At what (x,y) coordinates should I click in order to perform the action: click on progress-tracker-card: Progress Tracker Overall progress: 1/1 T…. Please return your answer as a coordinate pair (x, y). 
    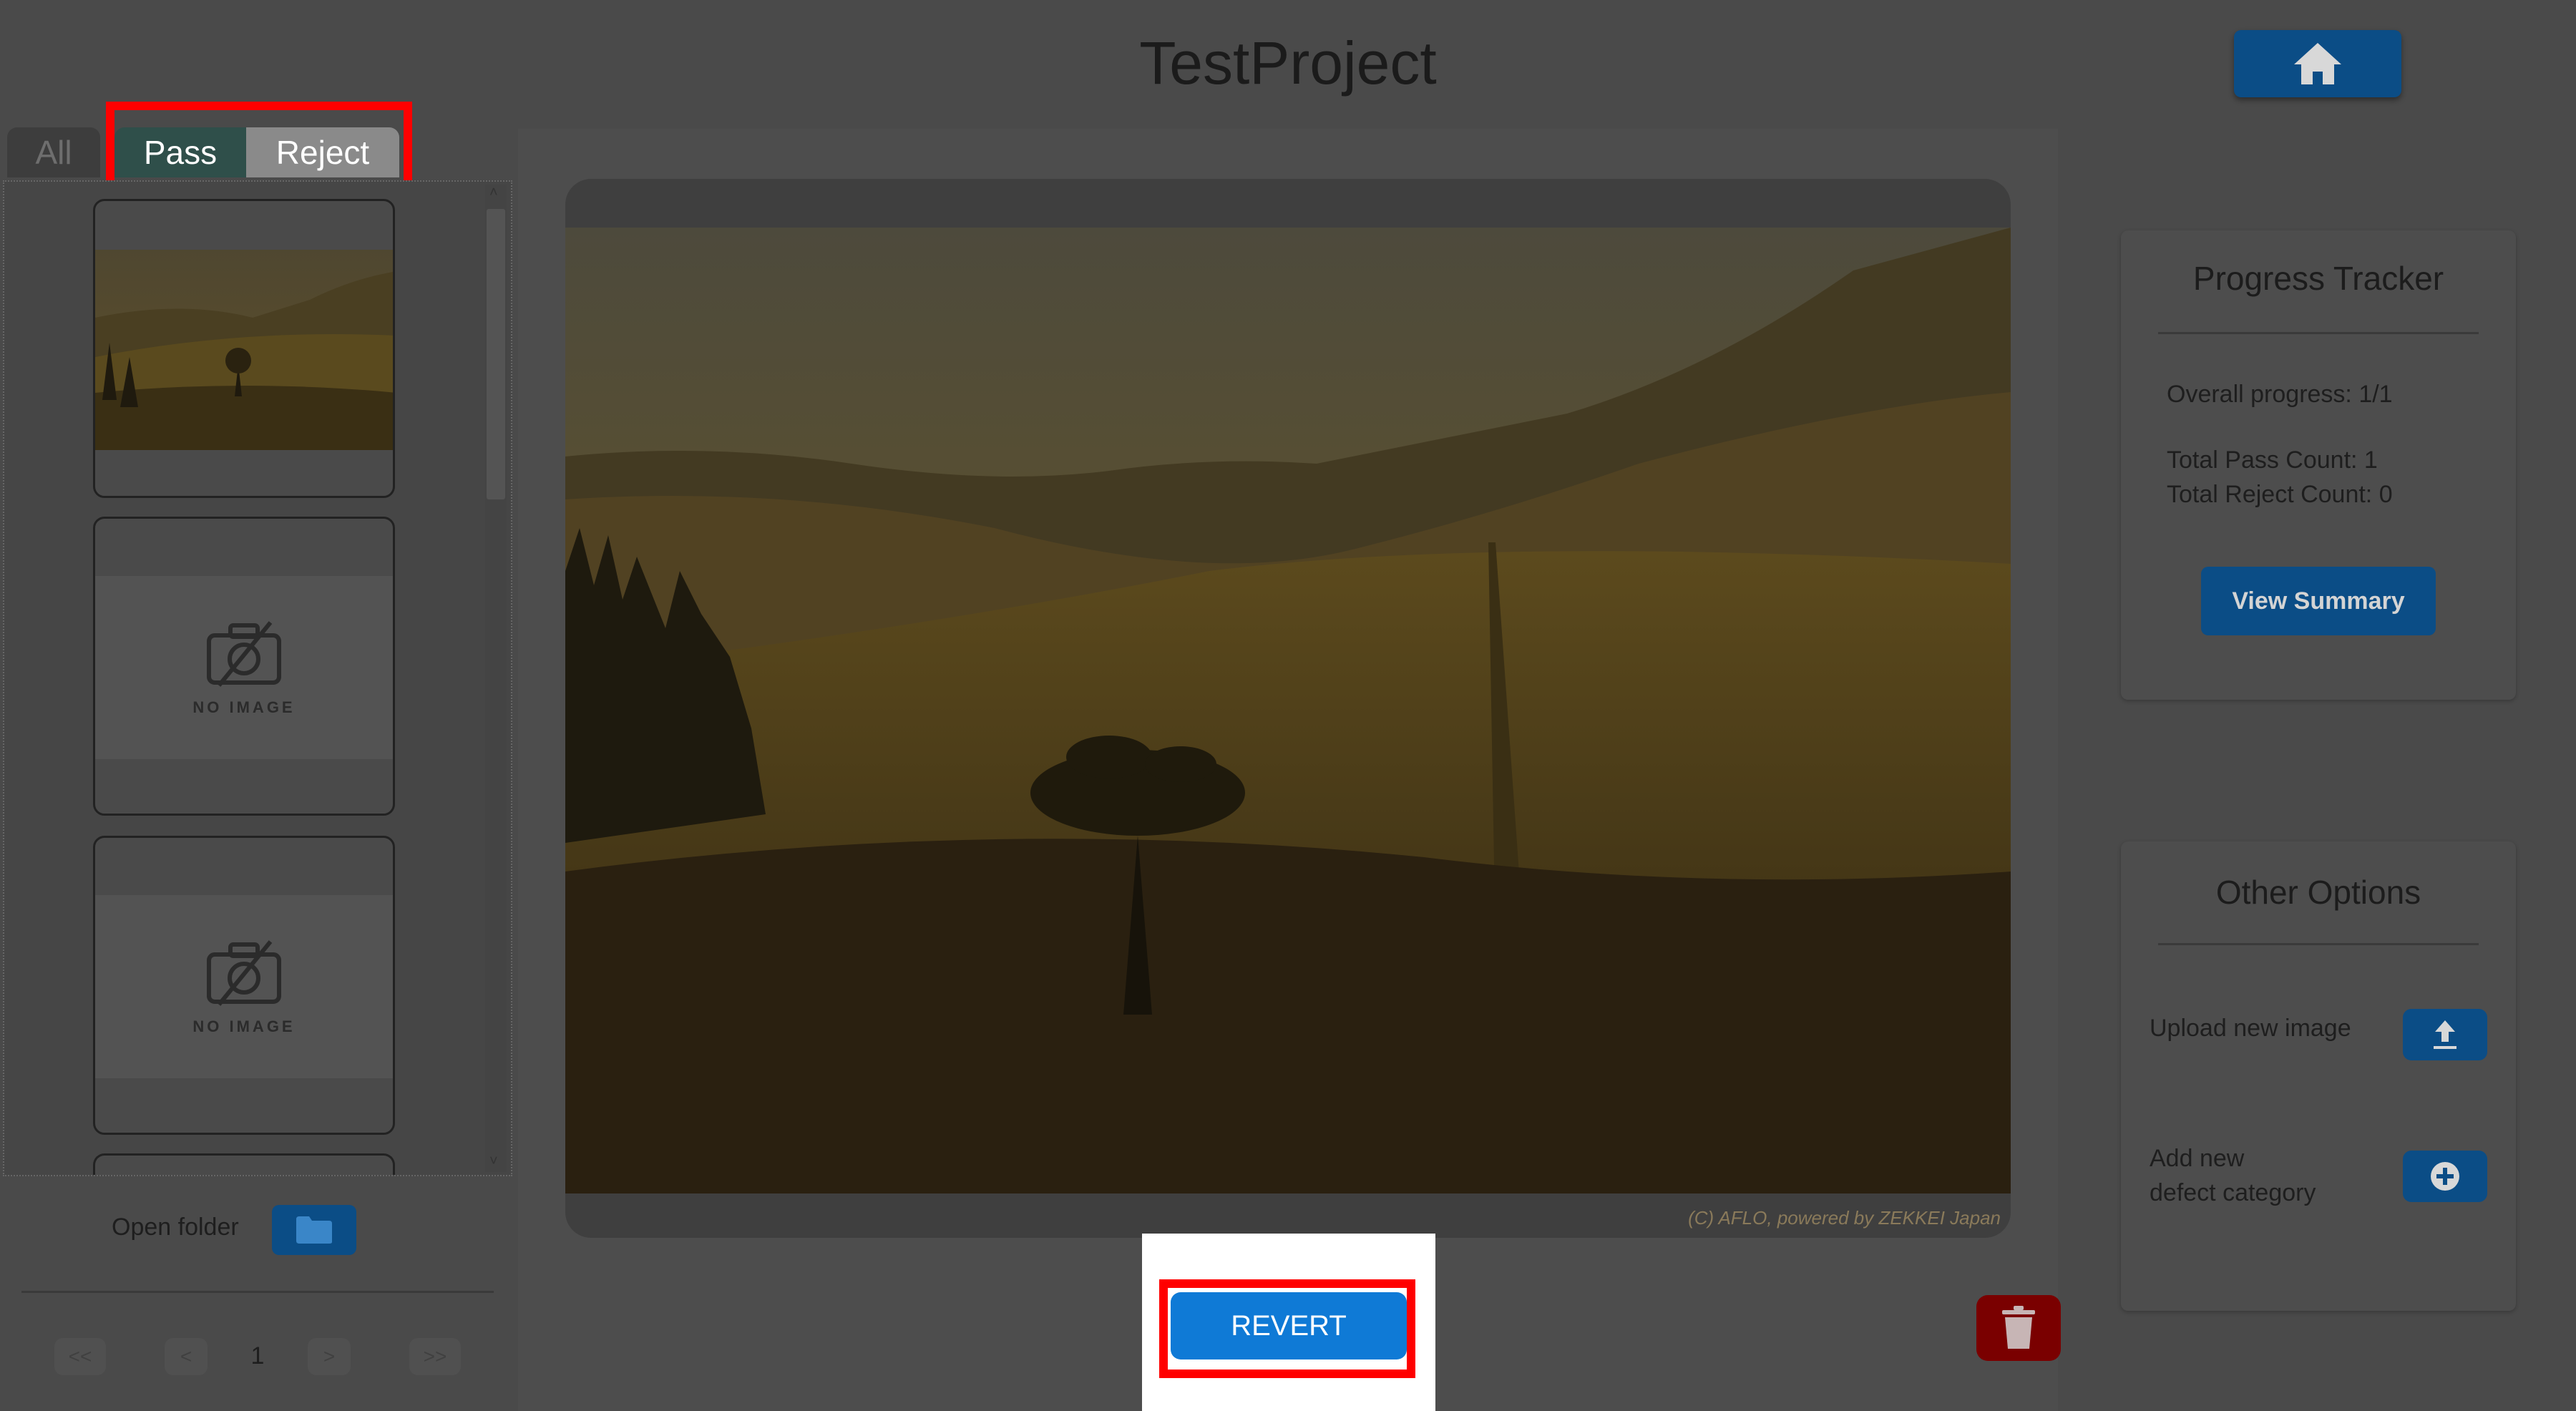
    Looking at the image, I should click on (2318, 465).